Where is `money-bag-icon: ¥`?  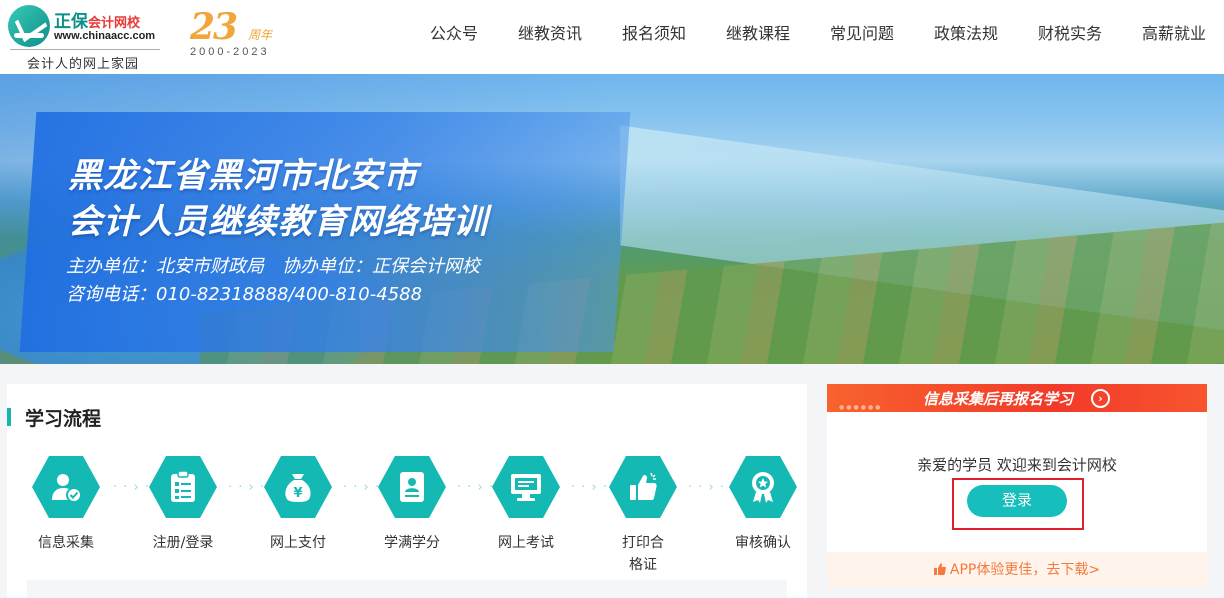
money-bag-icon: ¥ is located at coordinates (298, 488).